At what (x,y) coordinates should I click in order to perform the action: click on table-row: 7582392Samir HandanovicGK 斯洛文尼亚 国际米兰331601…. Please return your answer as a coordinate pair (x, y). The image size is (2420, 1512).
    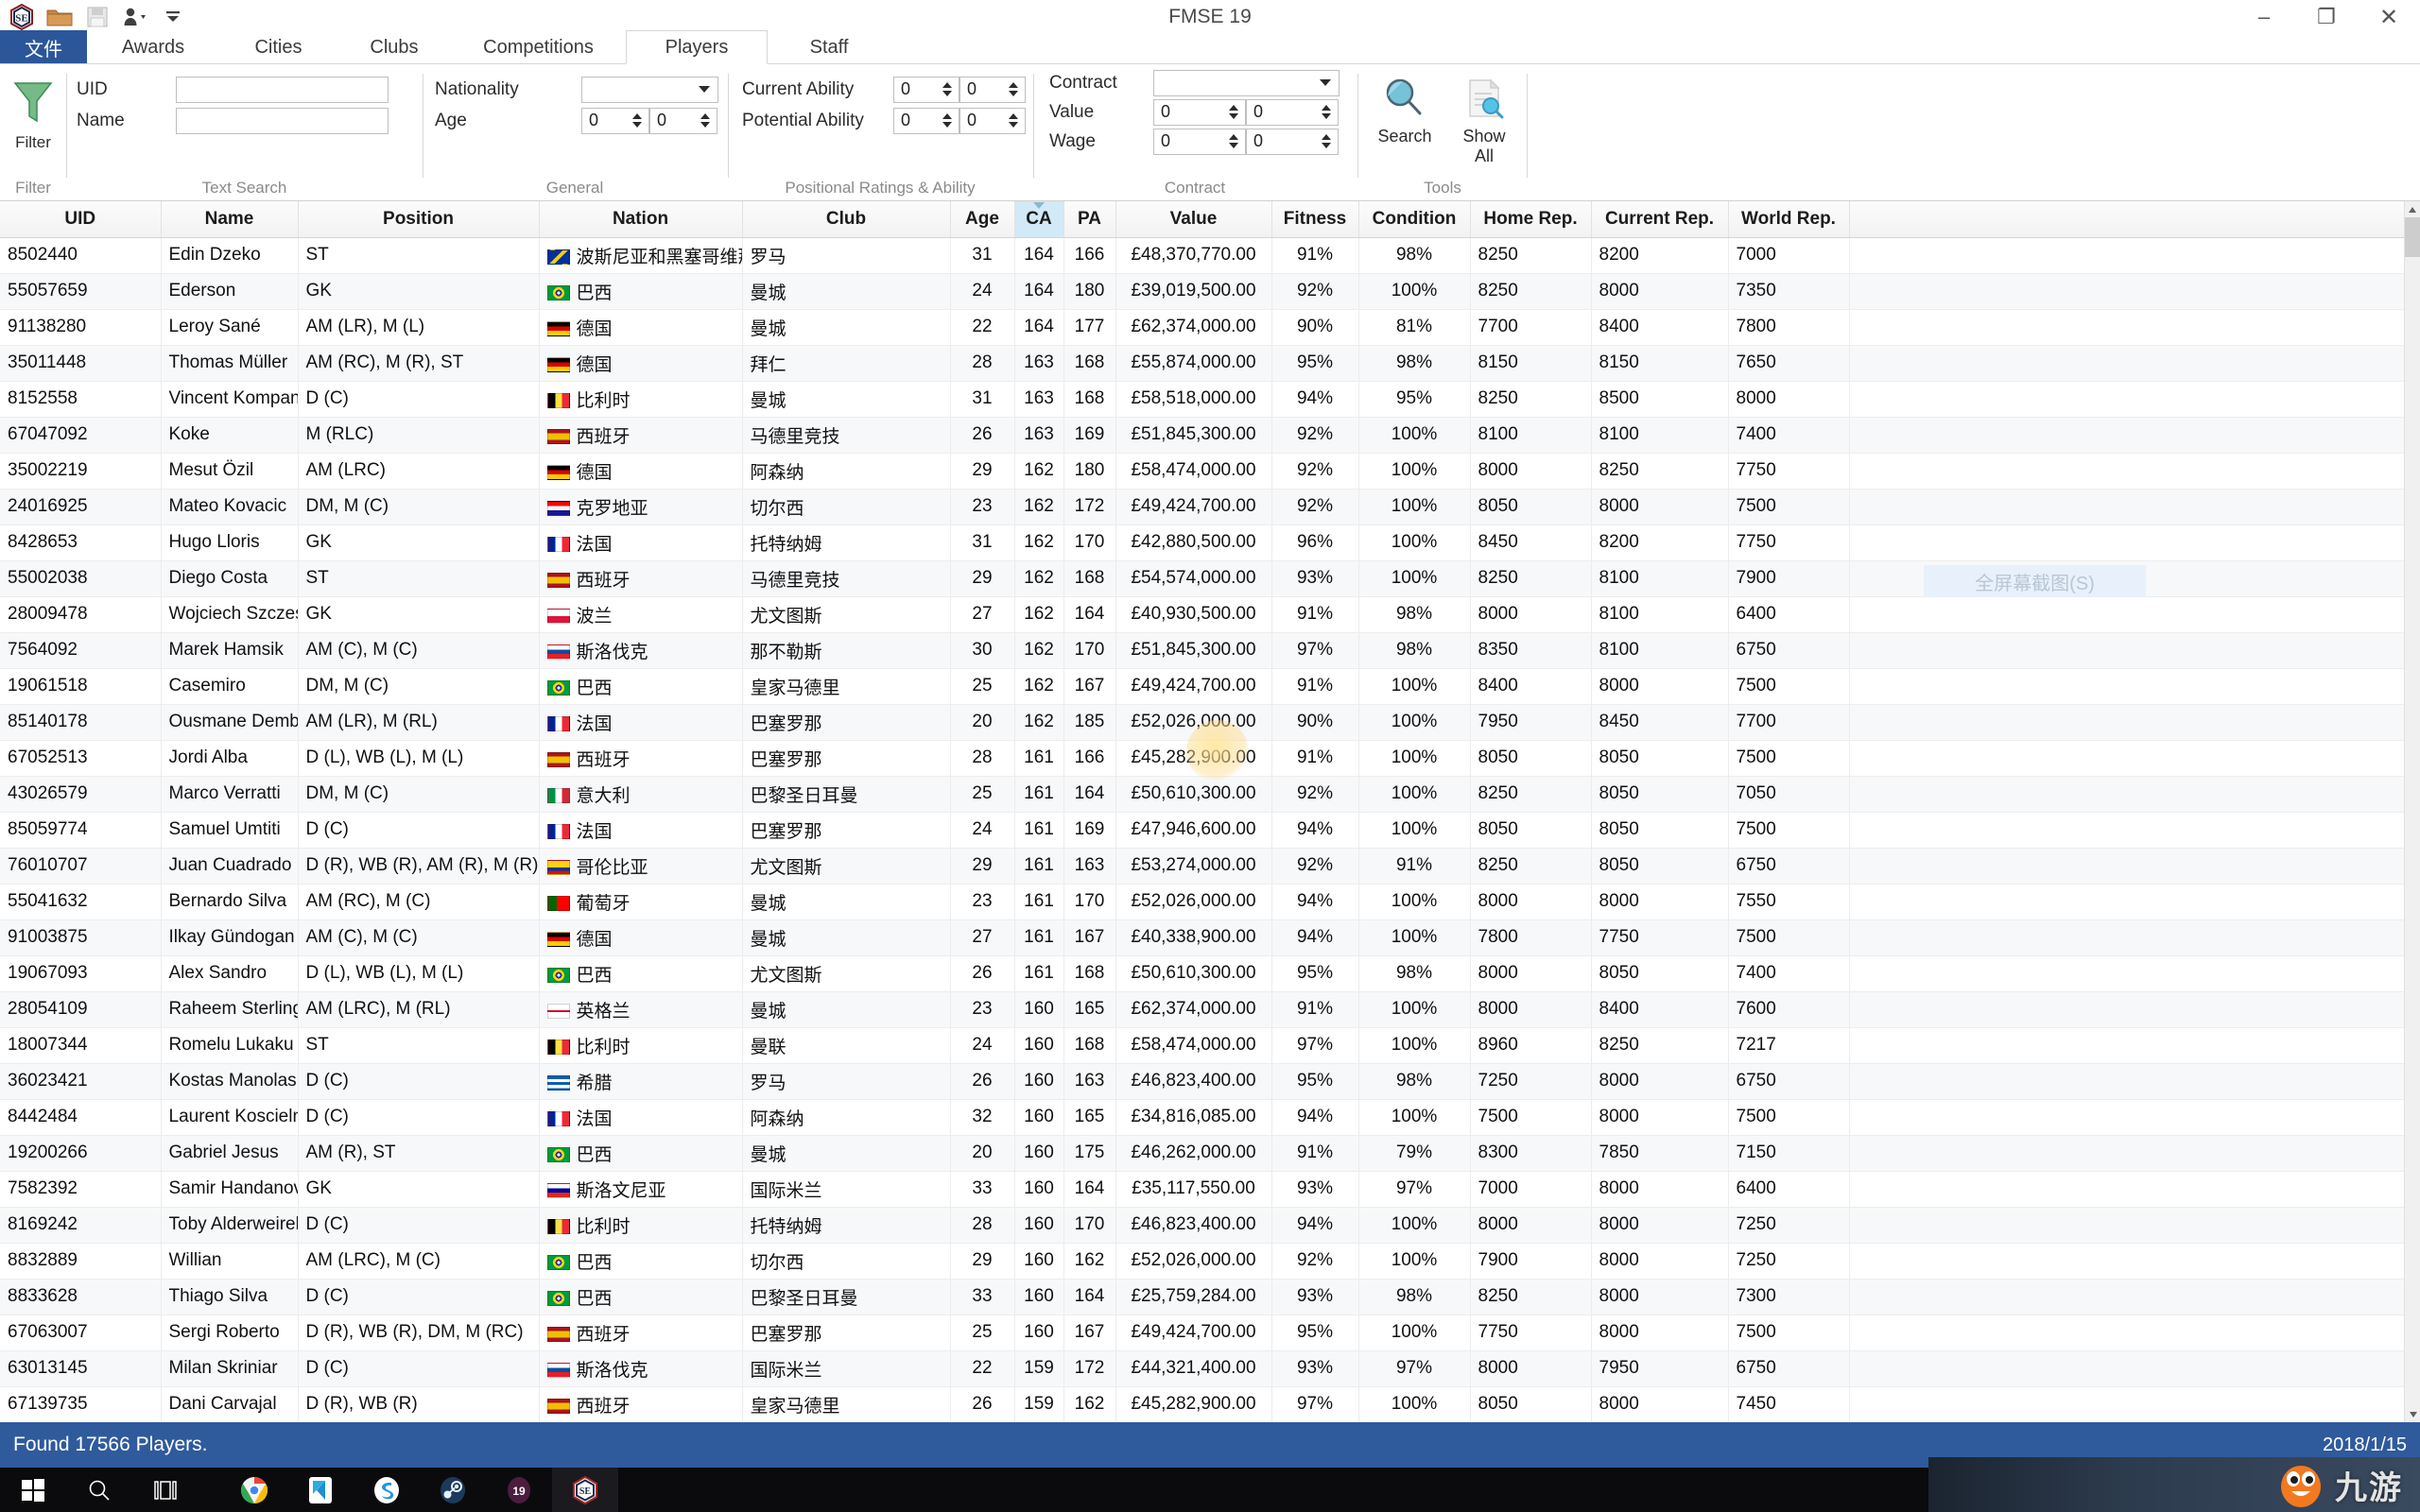
    Looking at the image, I should click on (1210, 1189).